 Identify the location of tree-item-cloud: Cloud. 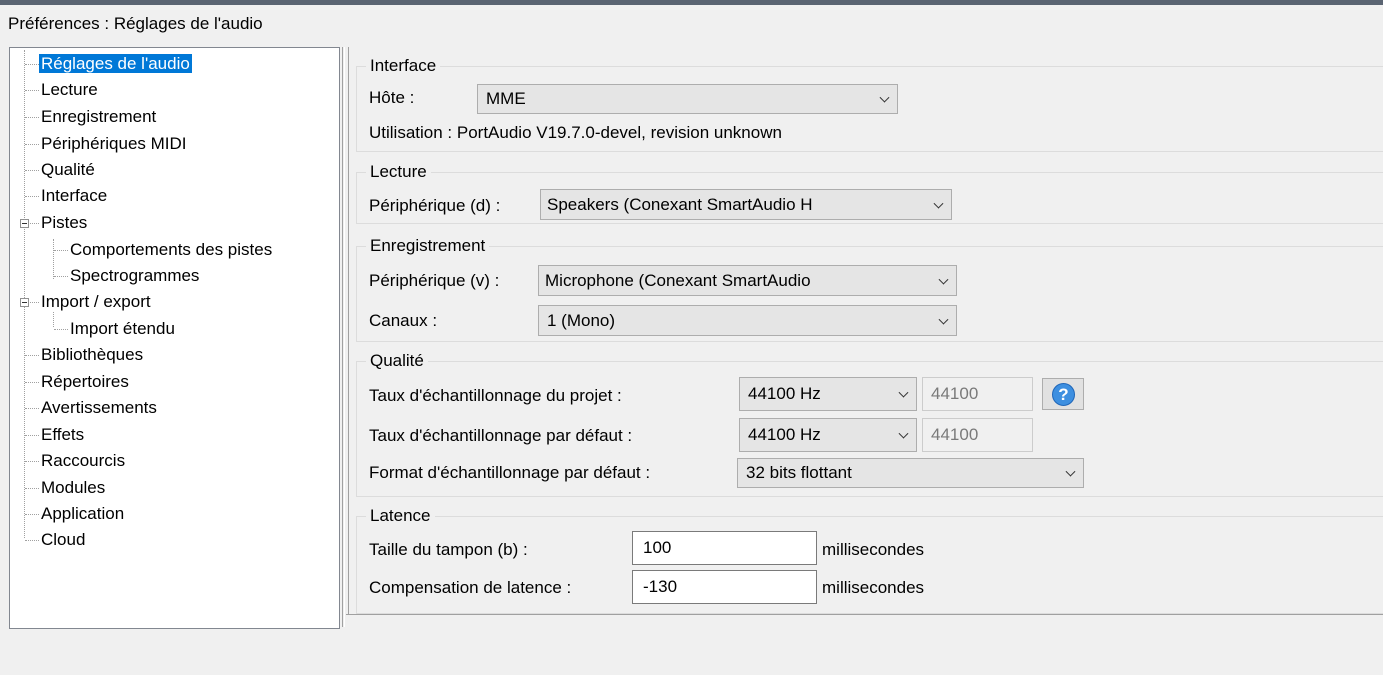
(63, 540).